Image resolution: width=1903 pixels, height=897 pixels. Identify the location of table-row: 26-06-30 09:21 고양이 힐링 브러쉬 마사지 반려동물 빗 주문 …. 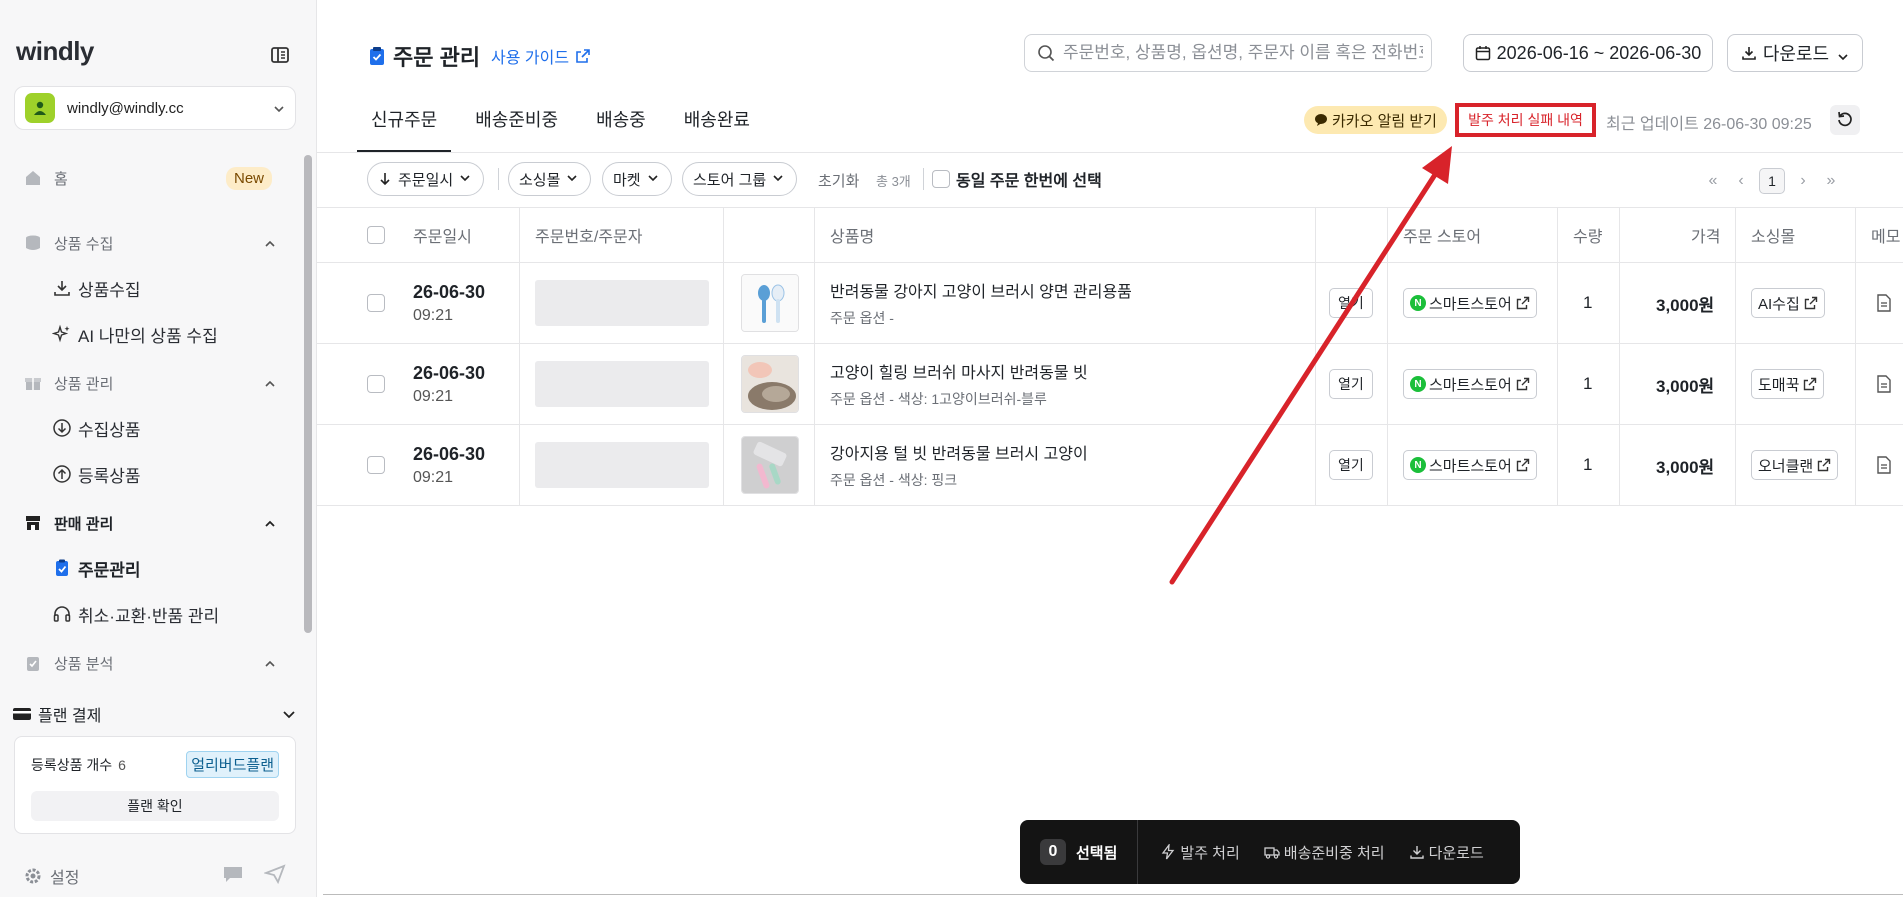
(1110, 384).